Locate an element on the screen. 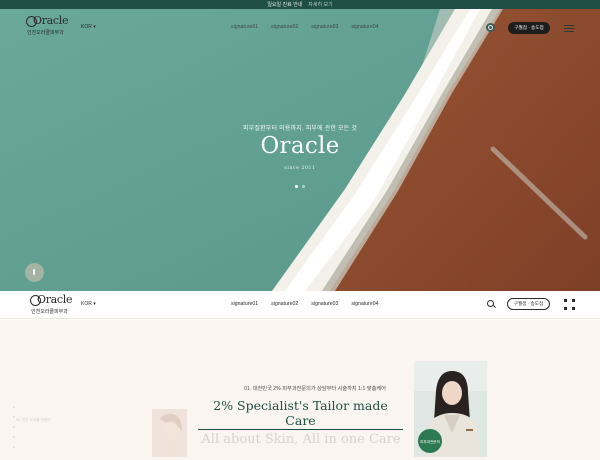 This screenshot has height=460, width=600. notice-text: 일요일 진료 안내 is located at coordinates (285, 5).